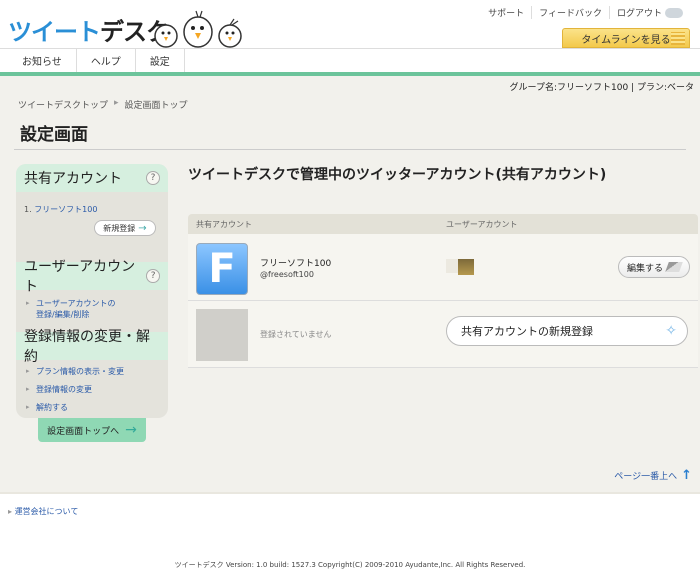 This screenshot has width=700, height=585. Describe the element at coordinates (83, 431) in the screenshot. I see `settings-top-label: 設定画面トップへ` at that location.